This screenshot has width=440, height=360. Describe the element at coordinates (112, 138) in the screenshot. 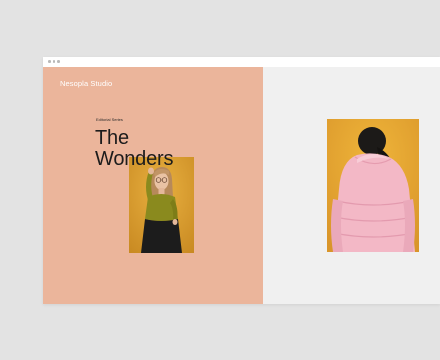

I see `title-line-1: The` at that location.